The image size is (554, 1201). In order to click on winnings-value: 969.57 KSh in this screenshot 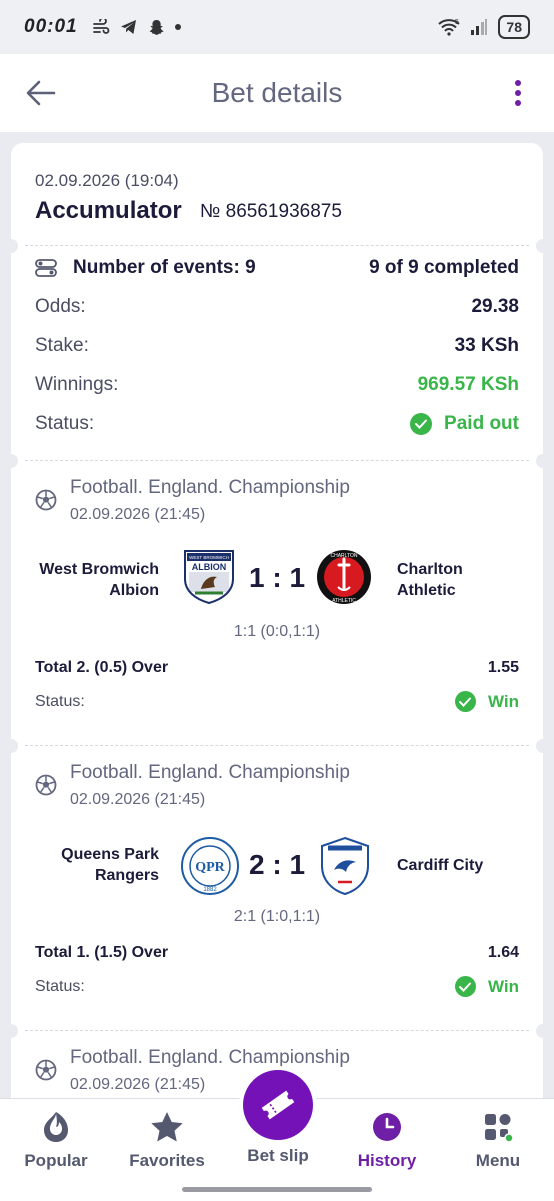, I will do `click(468, 384)`.